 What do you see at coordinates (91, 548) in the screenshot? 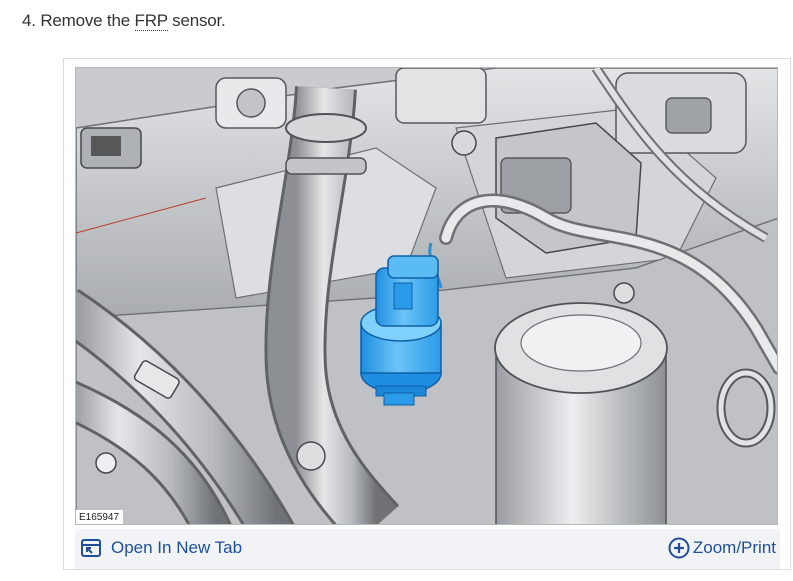
I see `open-new-tab-icon` at bounding box center [91, 548].